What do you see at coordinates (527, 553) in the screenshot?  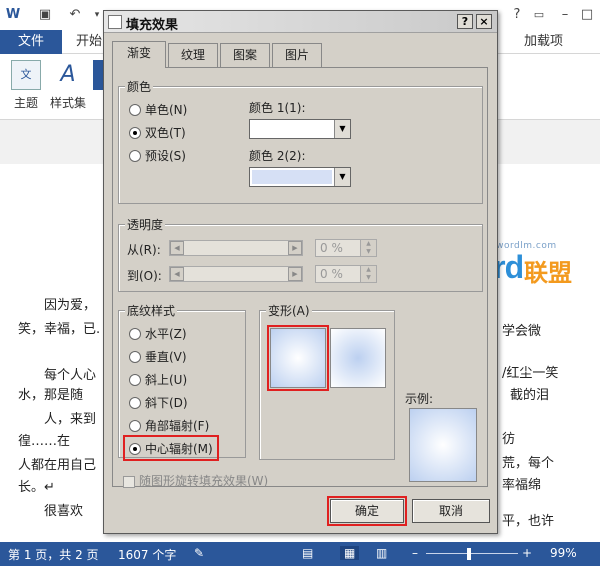 I see `zoom-in-icon: +` at bounding box center [527, 553].